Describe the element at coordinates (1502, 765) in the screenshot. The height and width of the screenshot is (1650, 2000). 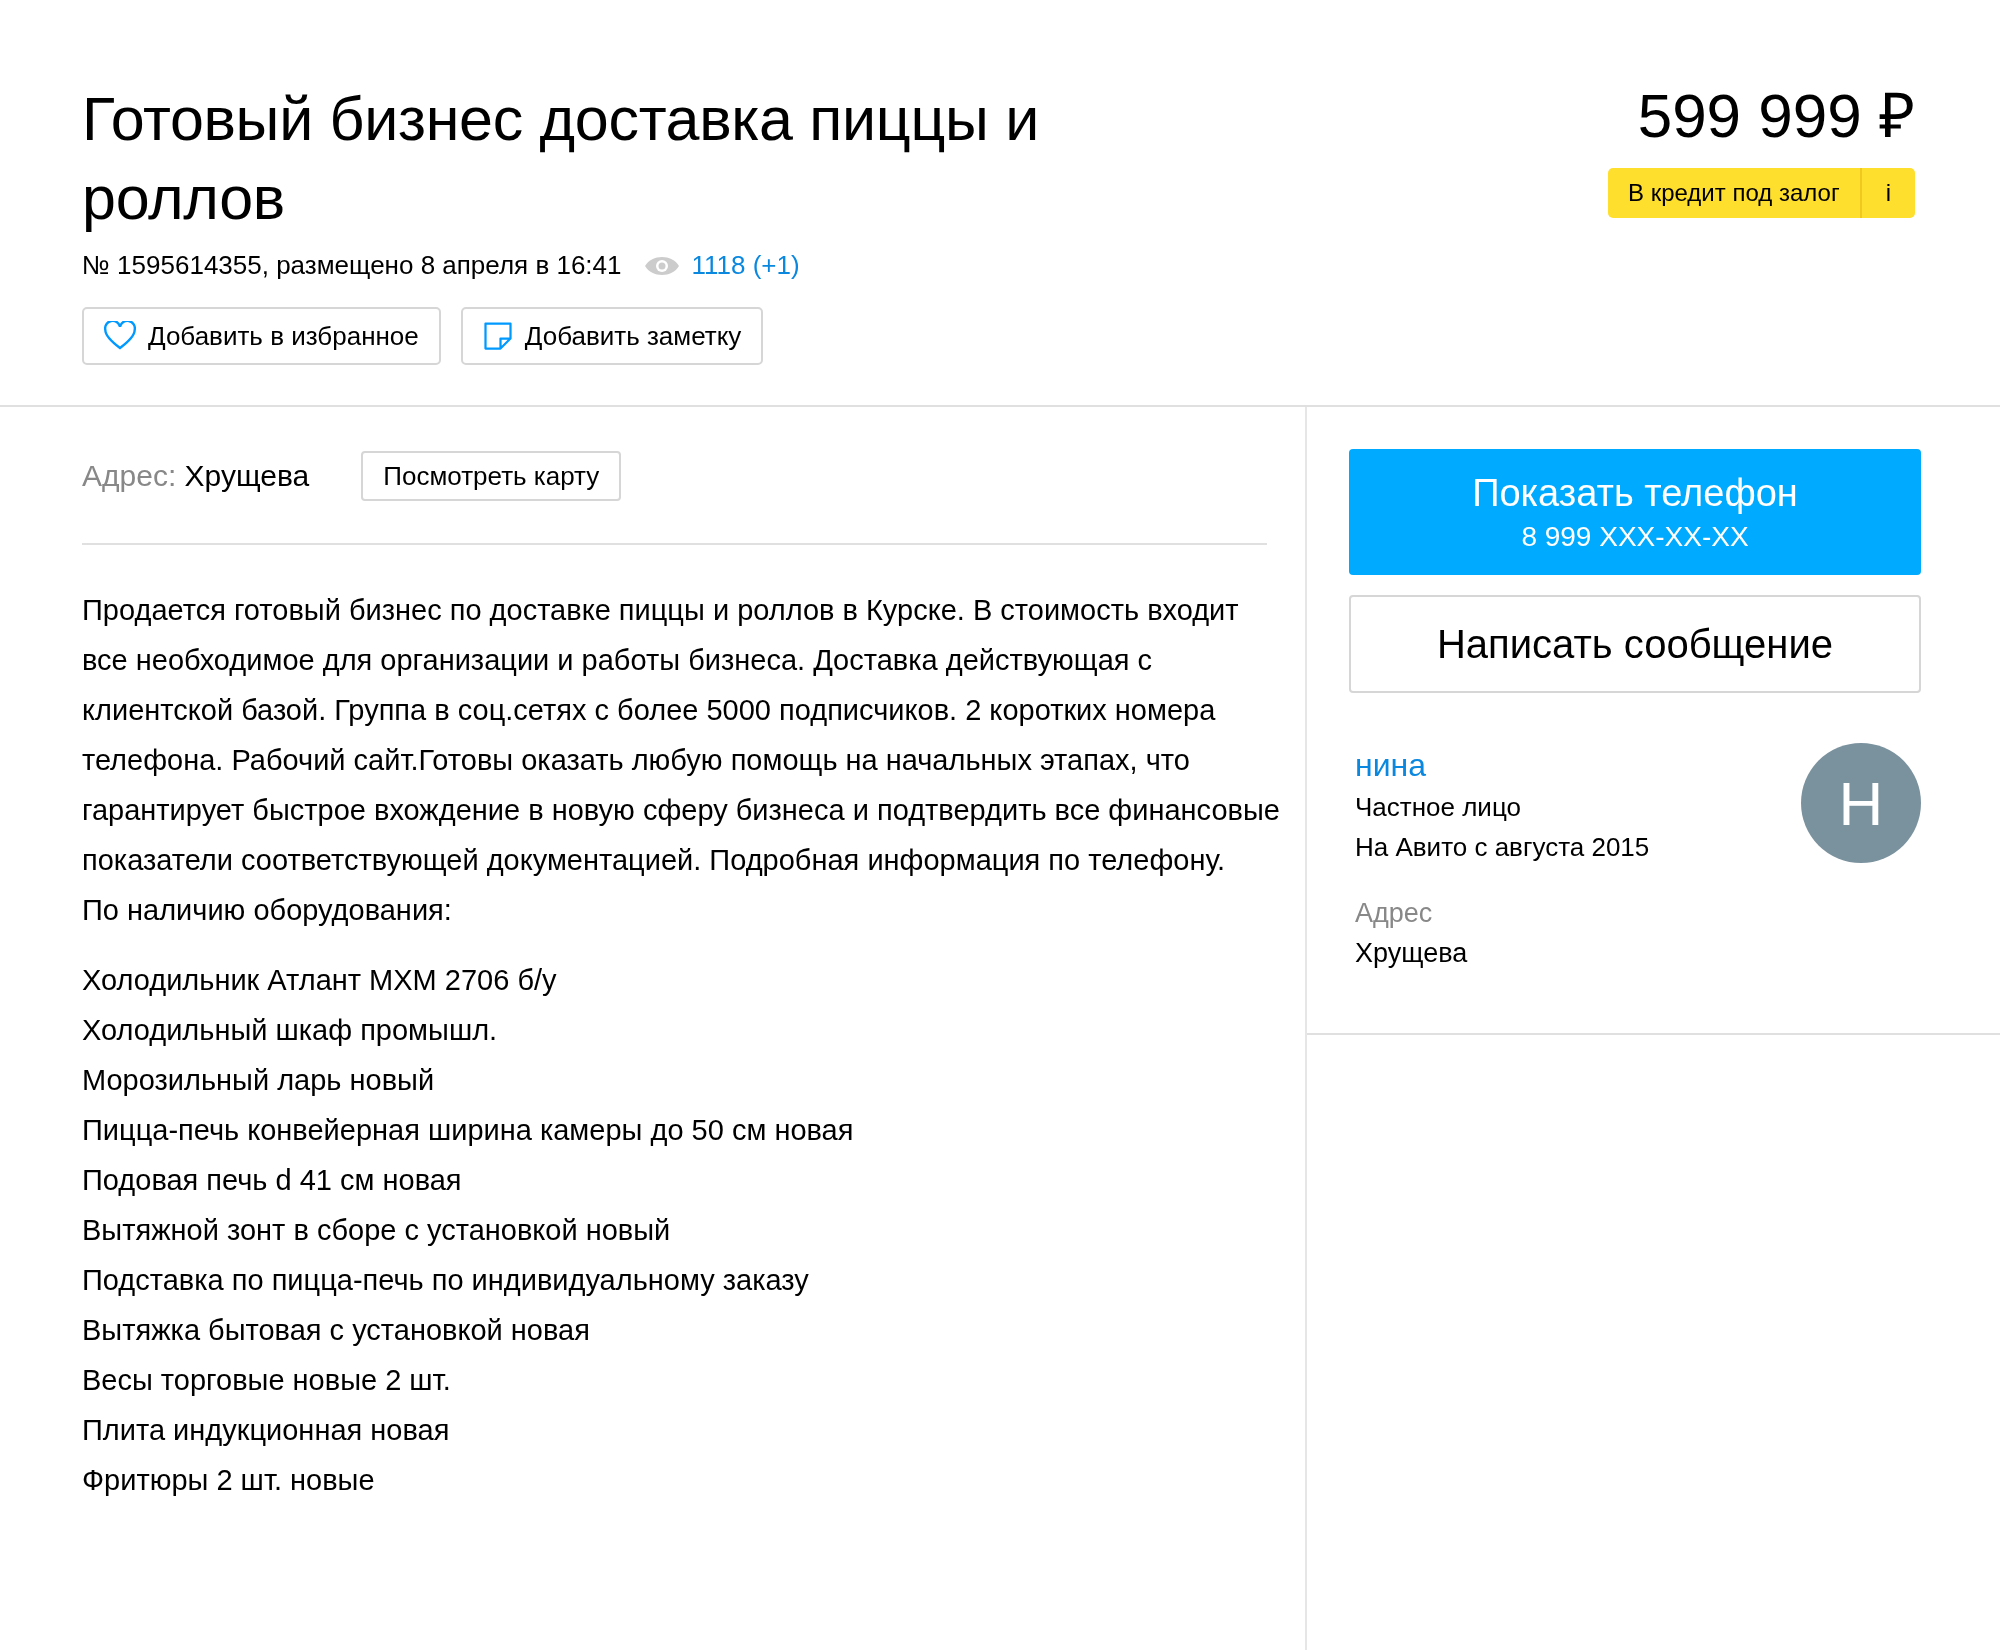
I see `seller-name: нина` at that location.